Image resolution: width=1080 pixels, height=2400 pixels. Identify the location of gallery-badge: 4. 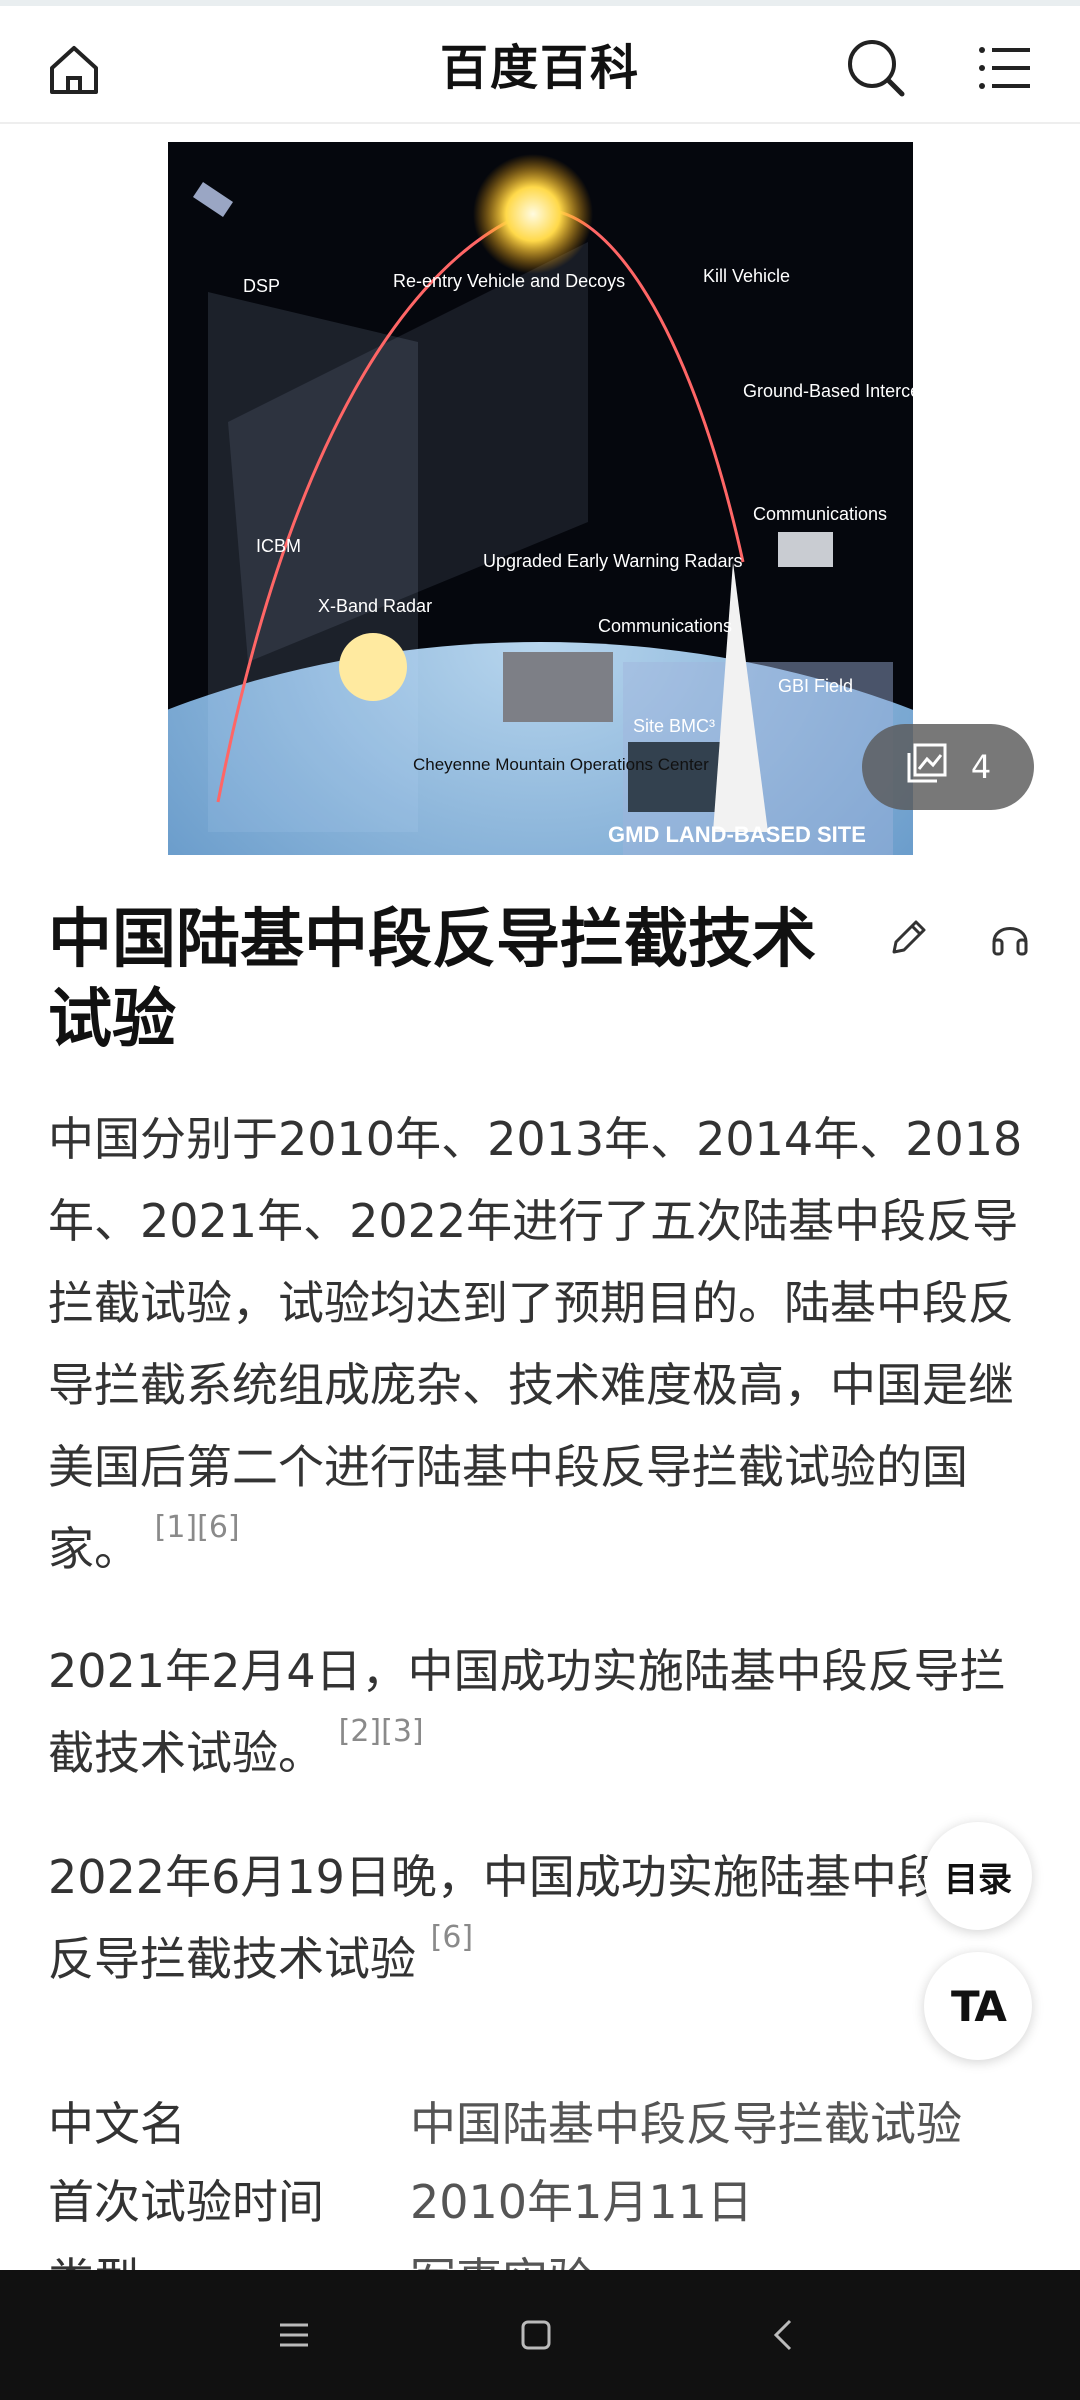
(948, 767).